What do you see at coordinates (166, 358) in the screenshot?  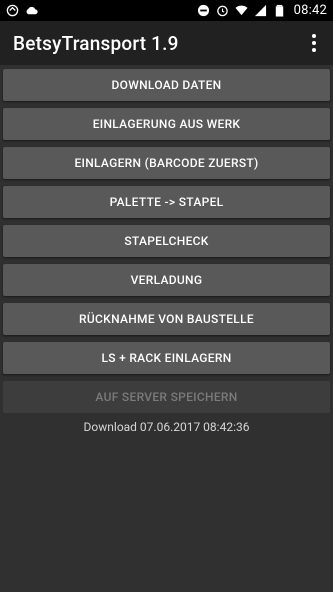 I see `ls-rack-einlagern-button: LS + RACK EINLAGERN` at bounding box center [166, 358].